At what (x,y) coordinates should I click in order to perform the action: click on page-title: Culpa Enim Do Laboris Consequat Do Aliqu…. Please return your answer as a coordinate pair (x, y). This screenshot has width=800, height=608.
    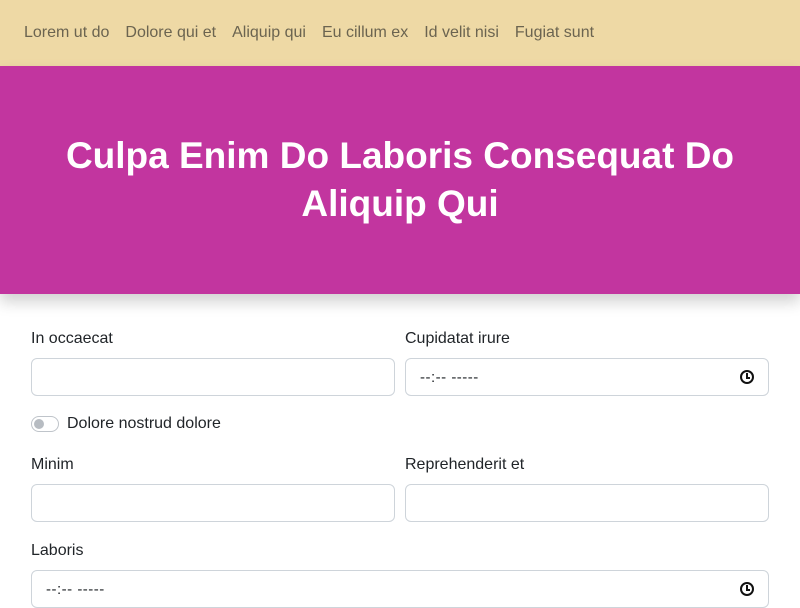
    Looking at the image, I should click on (400, 179).